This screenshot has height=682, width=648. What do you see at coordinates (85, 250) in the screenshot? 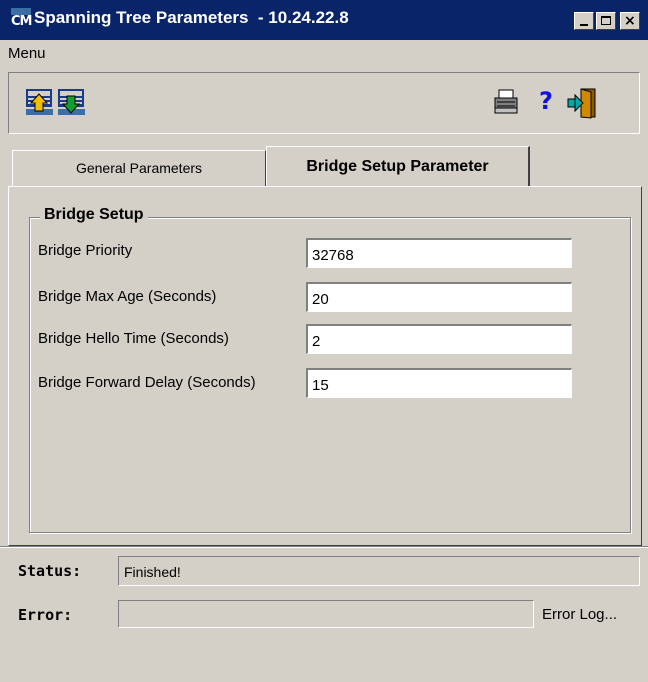
I see `bridge-priority-label: Bridge Priority` at bounding box center [85, 250].